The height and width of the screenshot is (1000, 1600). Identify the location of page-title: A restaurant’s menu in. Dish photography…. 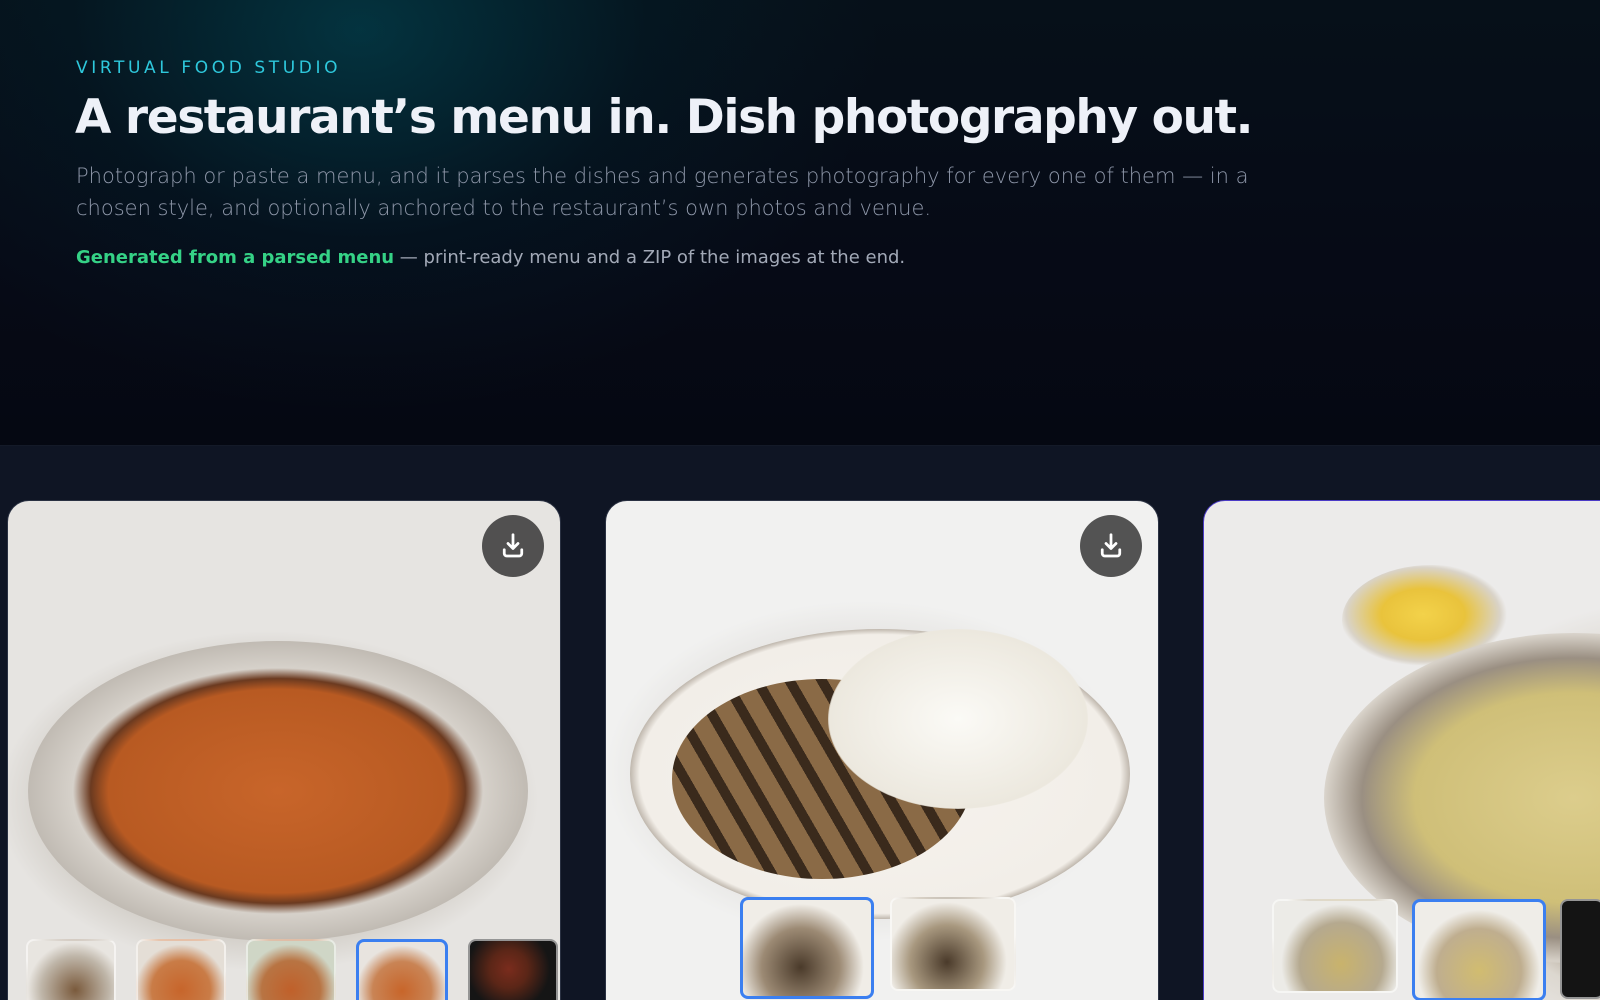
(664, 117).